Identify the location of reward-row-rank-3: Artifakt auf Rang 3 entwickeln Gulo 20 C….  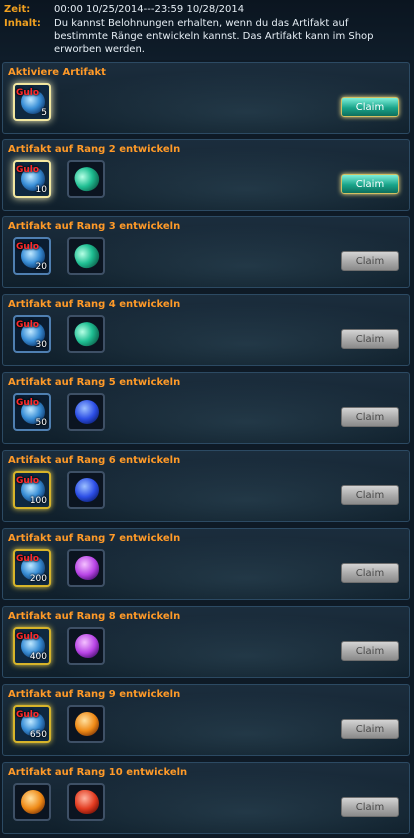
(206, 252).